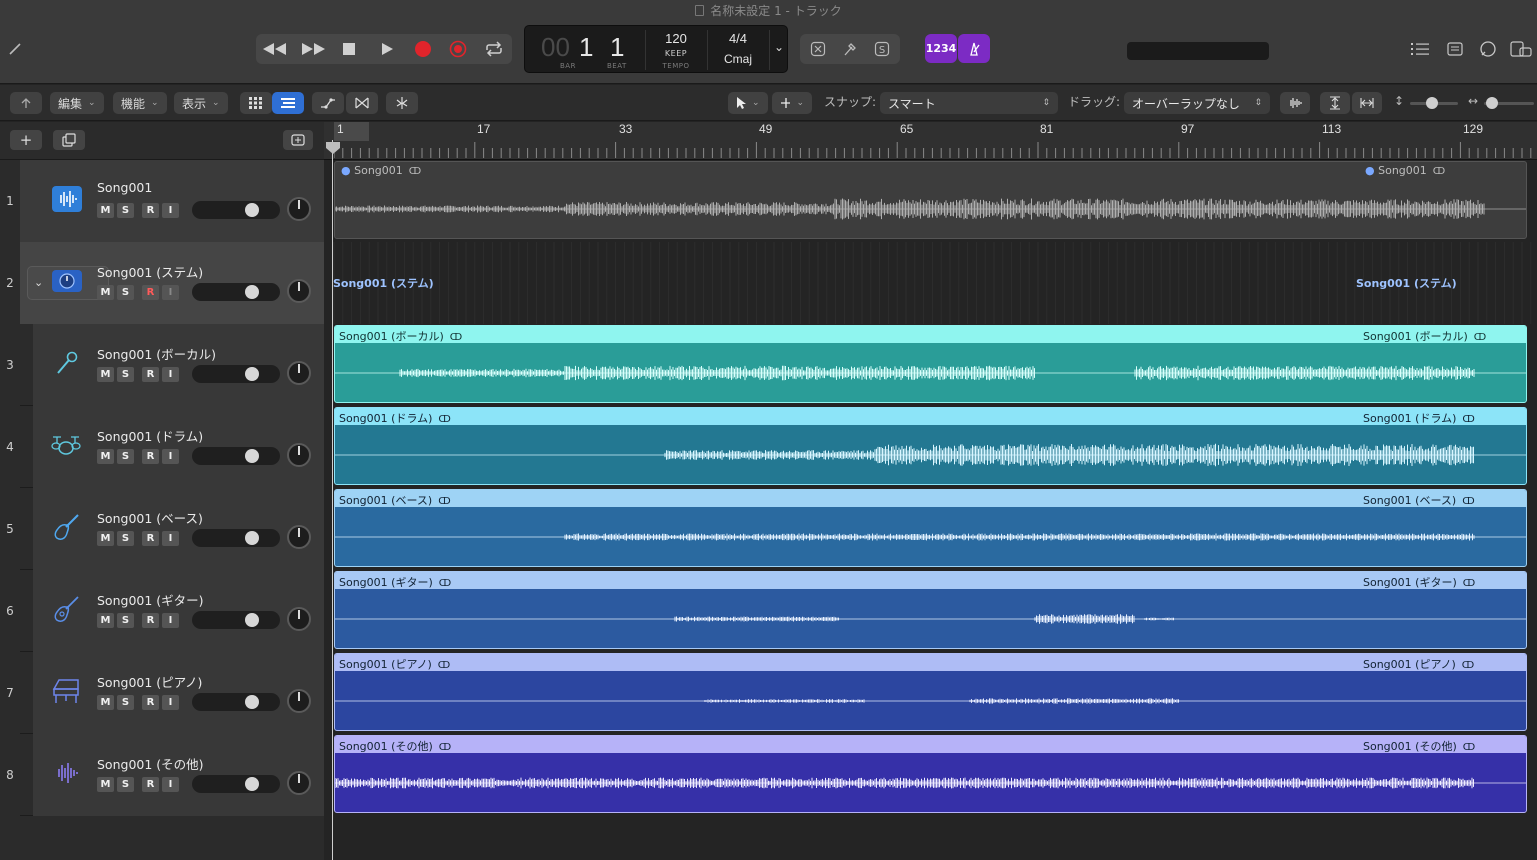 This screenshot has width=1537, height=860. Describe the element at coordinates (275, 49) in the screenshot. I see `rewind-button` at that location.